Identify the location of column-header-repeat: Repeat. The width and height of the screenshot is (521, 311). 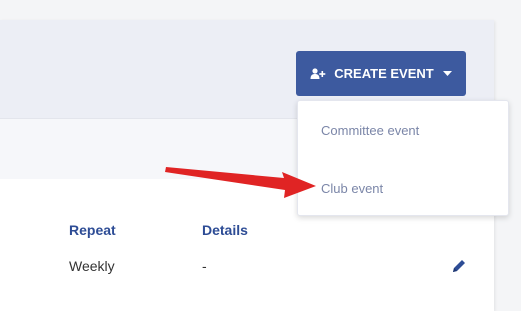
(92, 230).